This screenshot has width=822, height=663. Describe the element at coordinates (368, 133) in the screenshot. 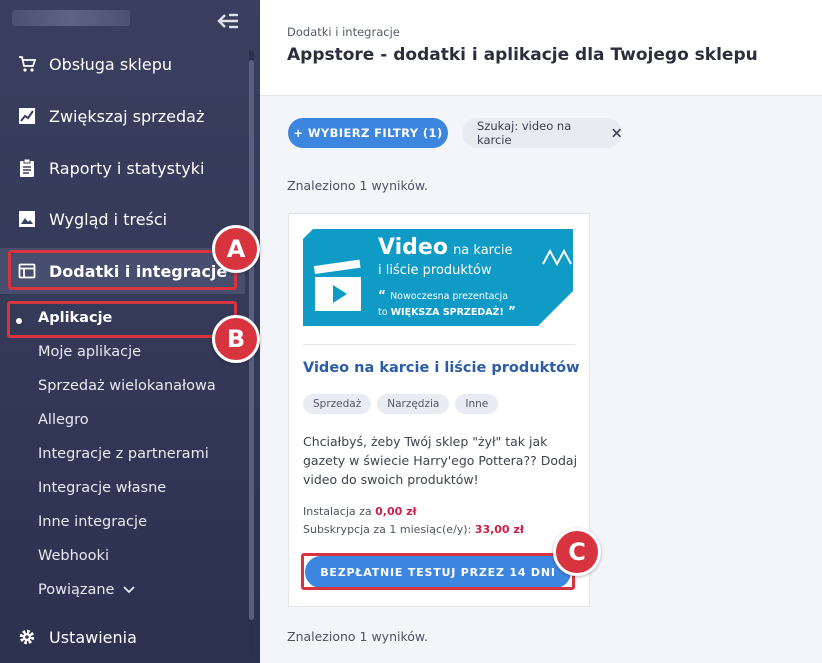

I see `choose-filters-button: + WYBIERZ FILTRY (1)` at that location.